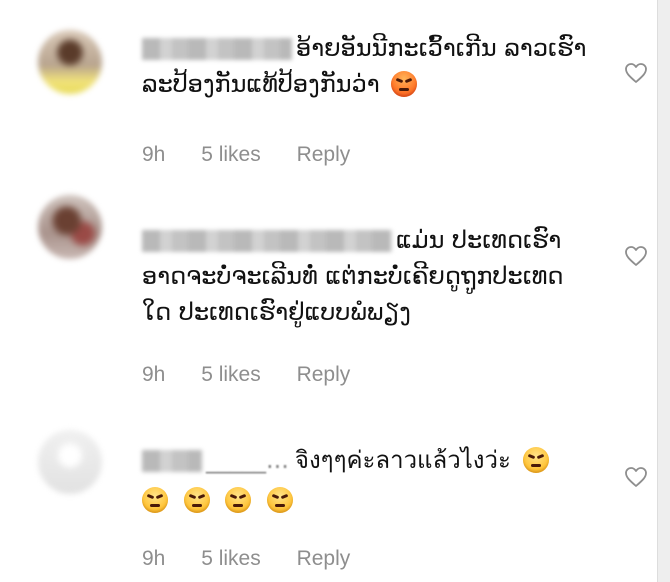 Image resolution: width=670 pixels, height=582 pixels. Describe the element at coordinates (663, 291) in the screenshot. I see `scroll-rail` at that location.